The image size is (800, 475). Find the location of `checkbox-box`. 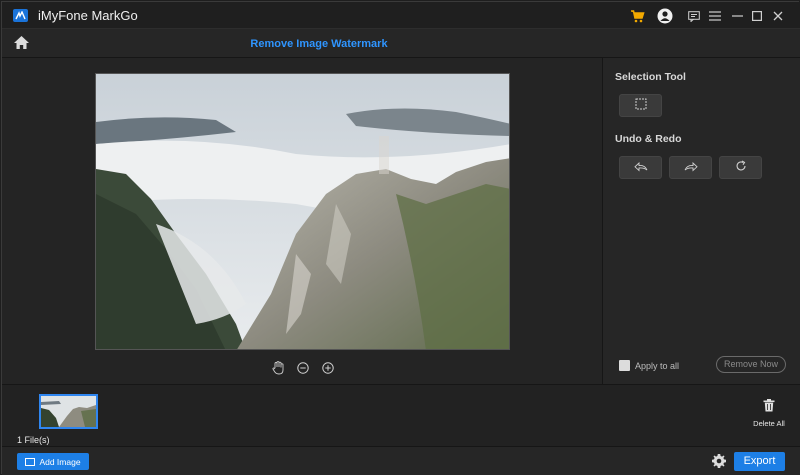

checkbox-box is located at coordinates (624, 365).